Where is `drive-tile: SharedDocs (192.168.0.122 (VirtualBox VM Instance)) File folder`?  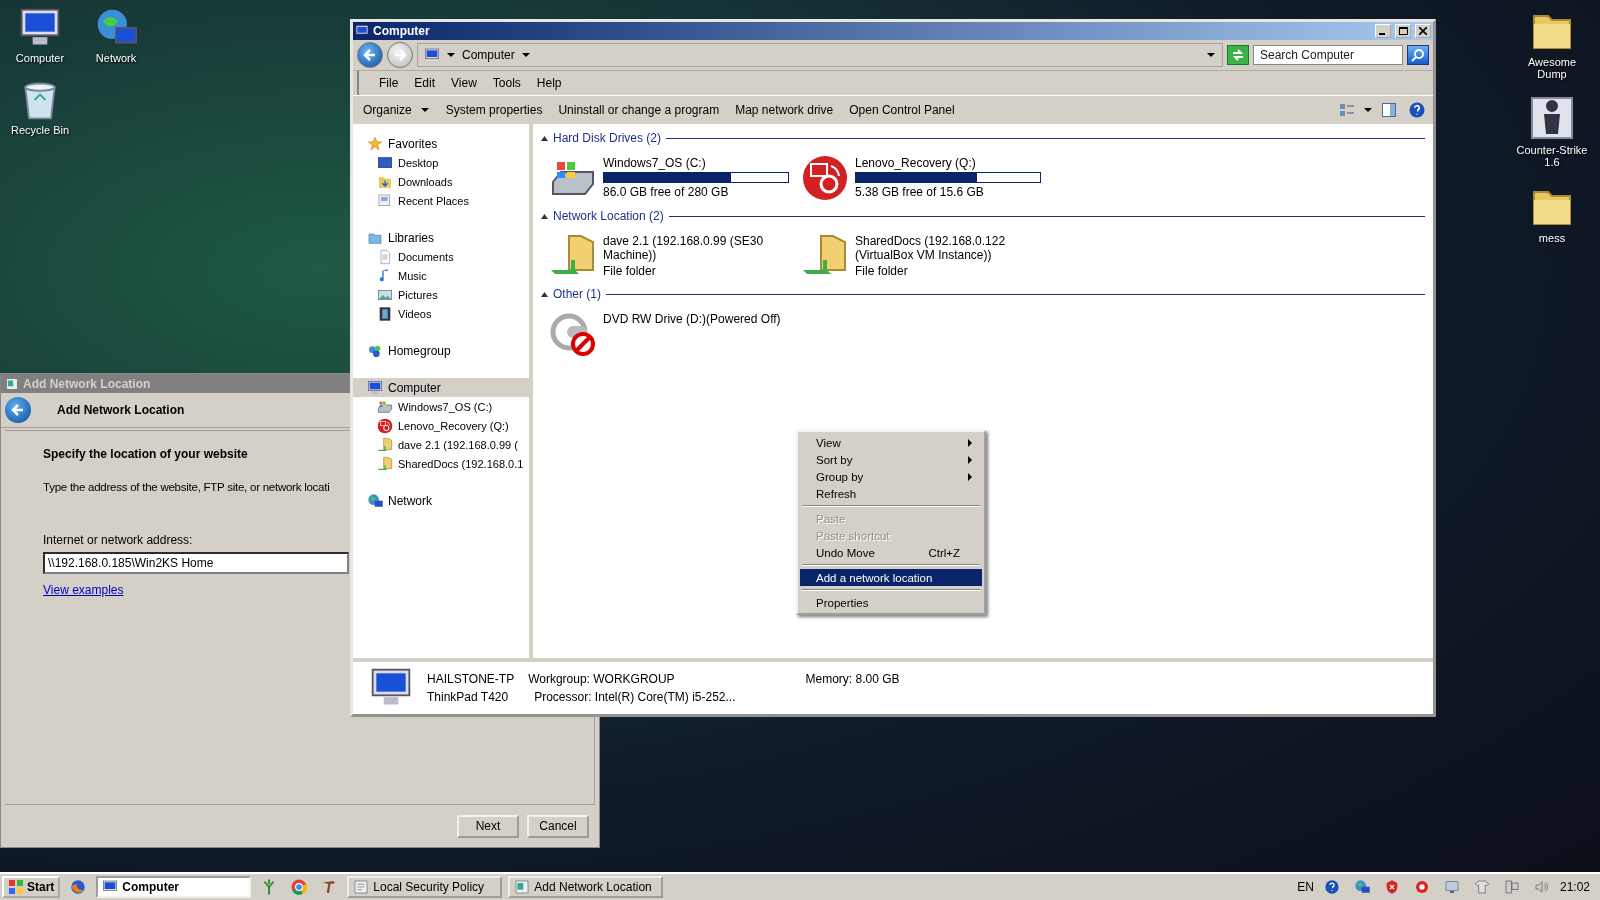
drive-tile: SharedDocs (192.168.0.122 (VirtualBox VM Instance)) File folder is located at coordinates (921, 256).